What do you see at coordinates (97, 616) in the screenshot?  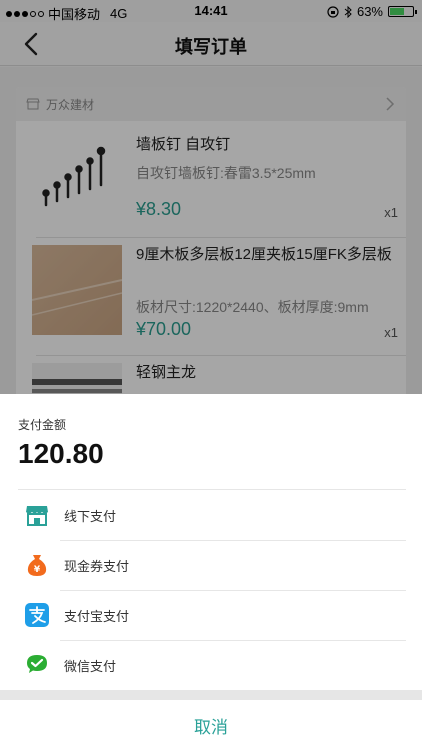 I see `payment-method-label: 支付宝支付` at bounding box center [97, 616].